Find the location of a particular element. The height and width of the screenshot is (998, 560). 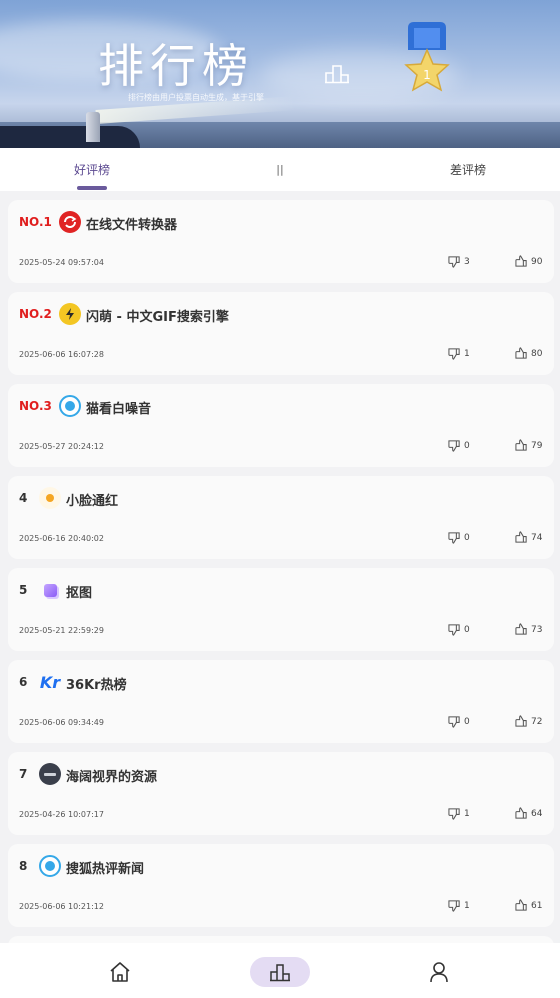

like-button: 61 is located at coordinates (528, 905).